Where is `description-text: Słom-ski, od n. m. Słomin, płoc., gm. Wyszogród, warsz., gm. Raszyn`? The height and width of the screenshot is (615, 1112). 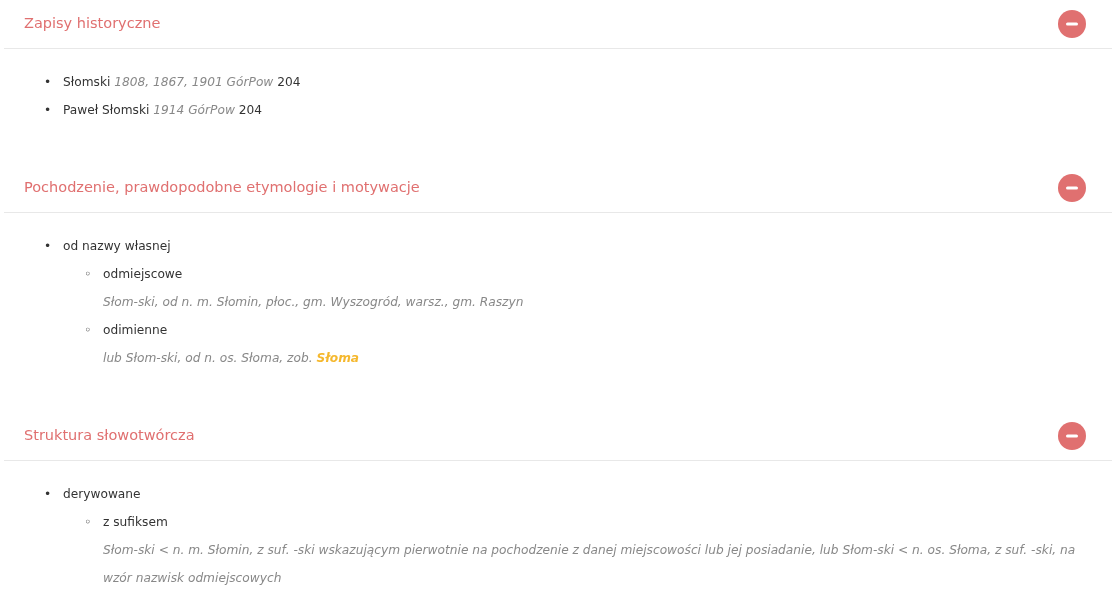 description-text: Słom-ski, od n. m. Słomin, płoc., gm. Wyszogród, warsz., gm. Raszyn is located at coordinates (314, 302).